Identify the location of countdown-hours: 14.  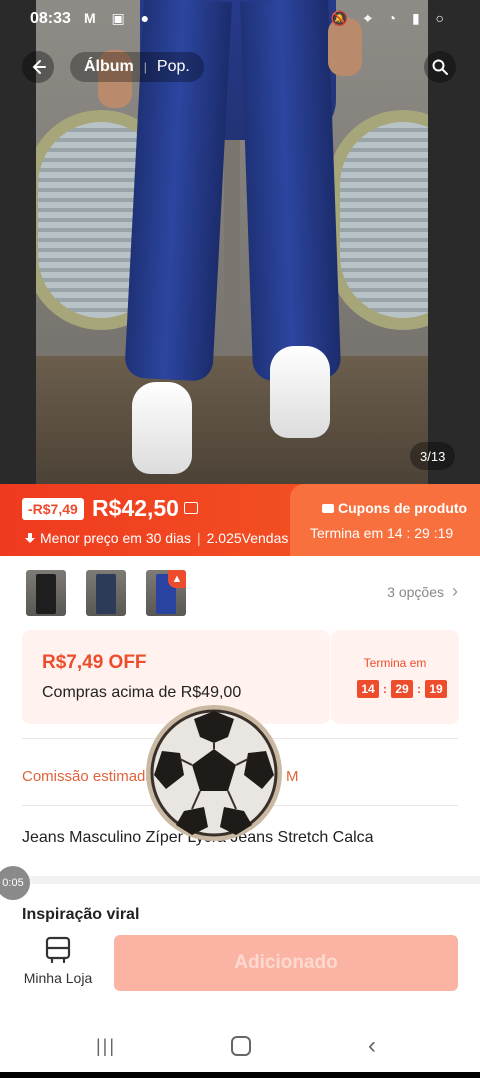
(368, 689).